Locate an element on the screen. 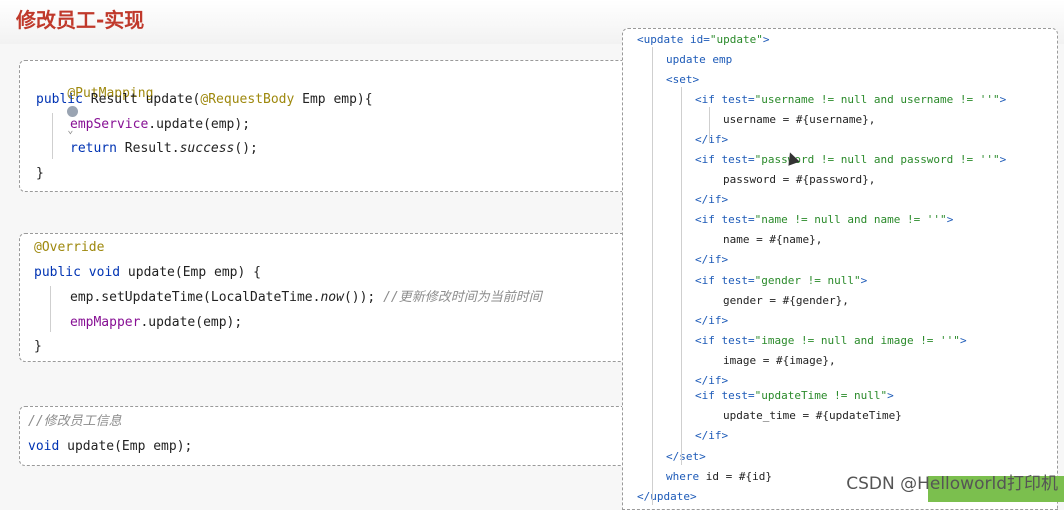 This screenshot has height=510, width=1064. xml-code-line: update emp is located at coordinates (699, 60).